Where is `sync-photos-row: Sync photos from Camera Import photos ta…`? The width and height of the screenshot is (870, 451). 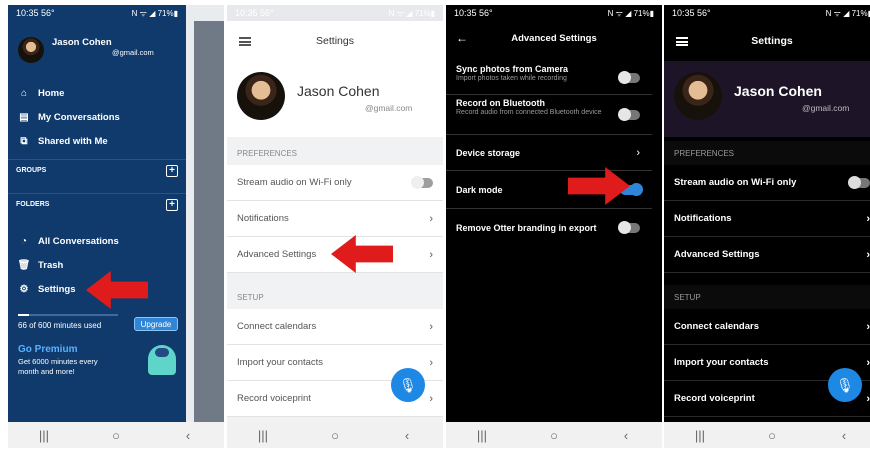
sync-photos-row: Sync photos from Camera Import photos ta… is located at coordinates (549, 78).